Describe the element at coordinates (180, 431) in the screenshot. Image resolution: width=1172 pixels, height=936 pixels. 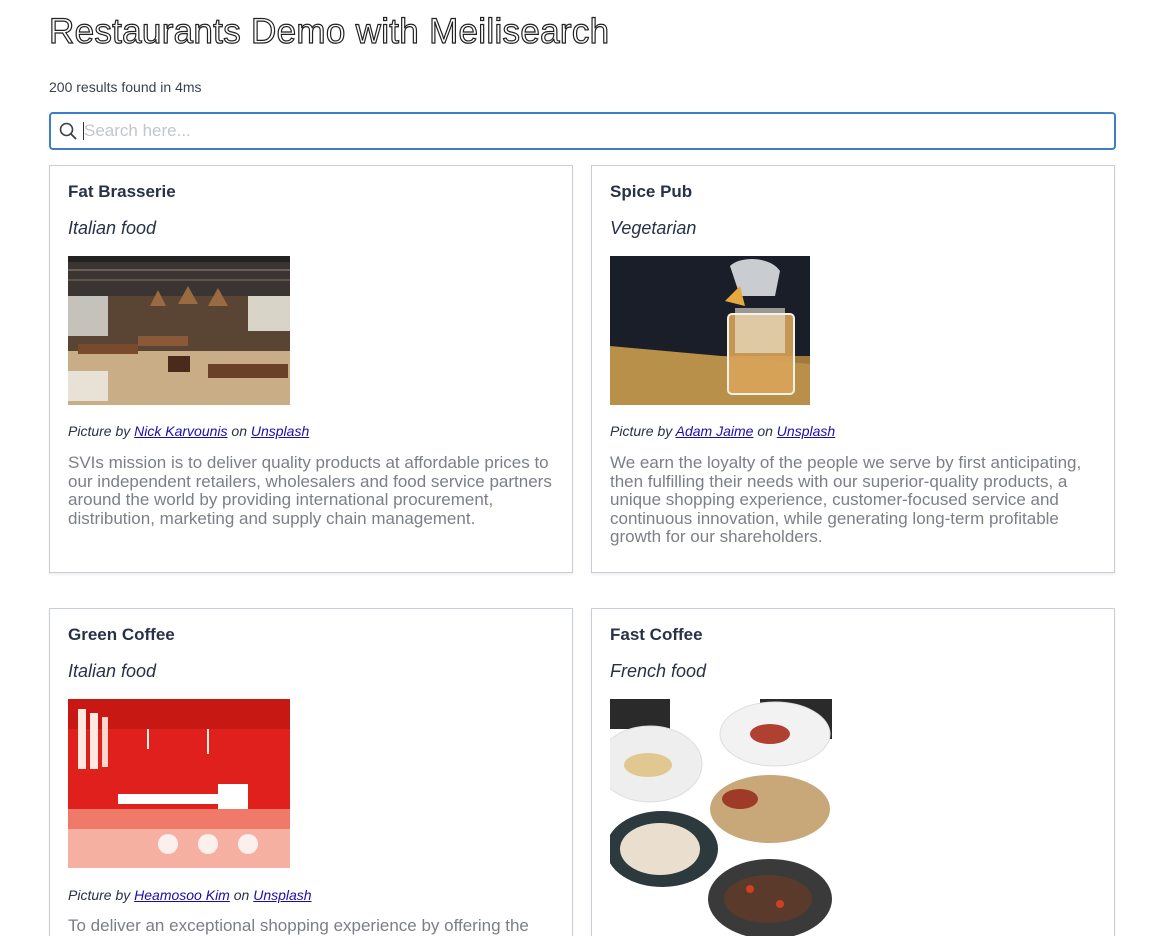
I see `photographer-link: Nick Karvounis` at that location.